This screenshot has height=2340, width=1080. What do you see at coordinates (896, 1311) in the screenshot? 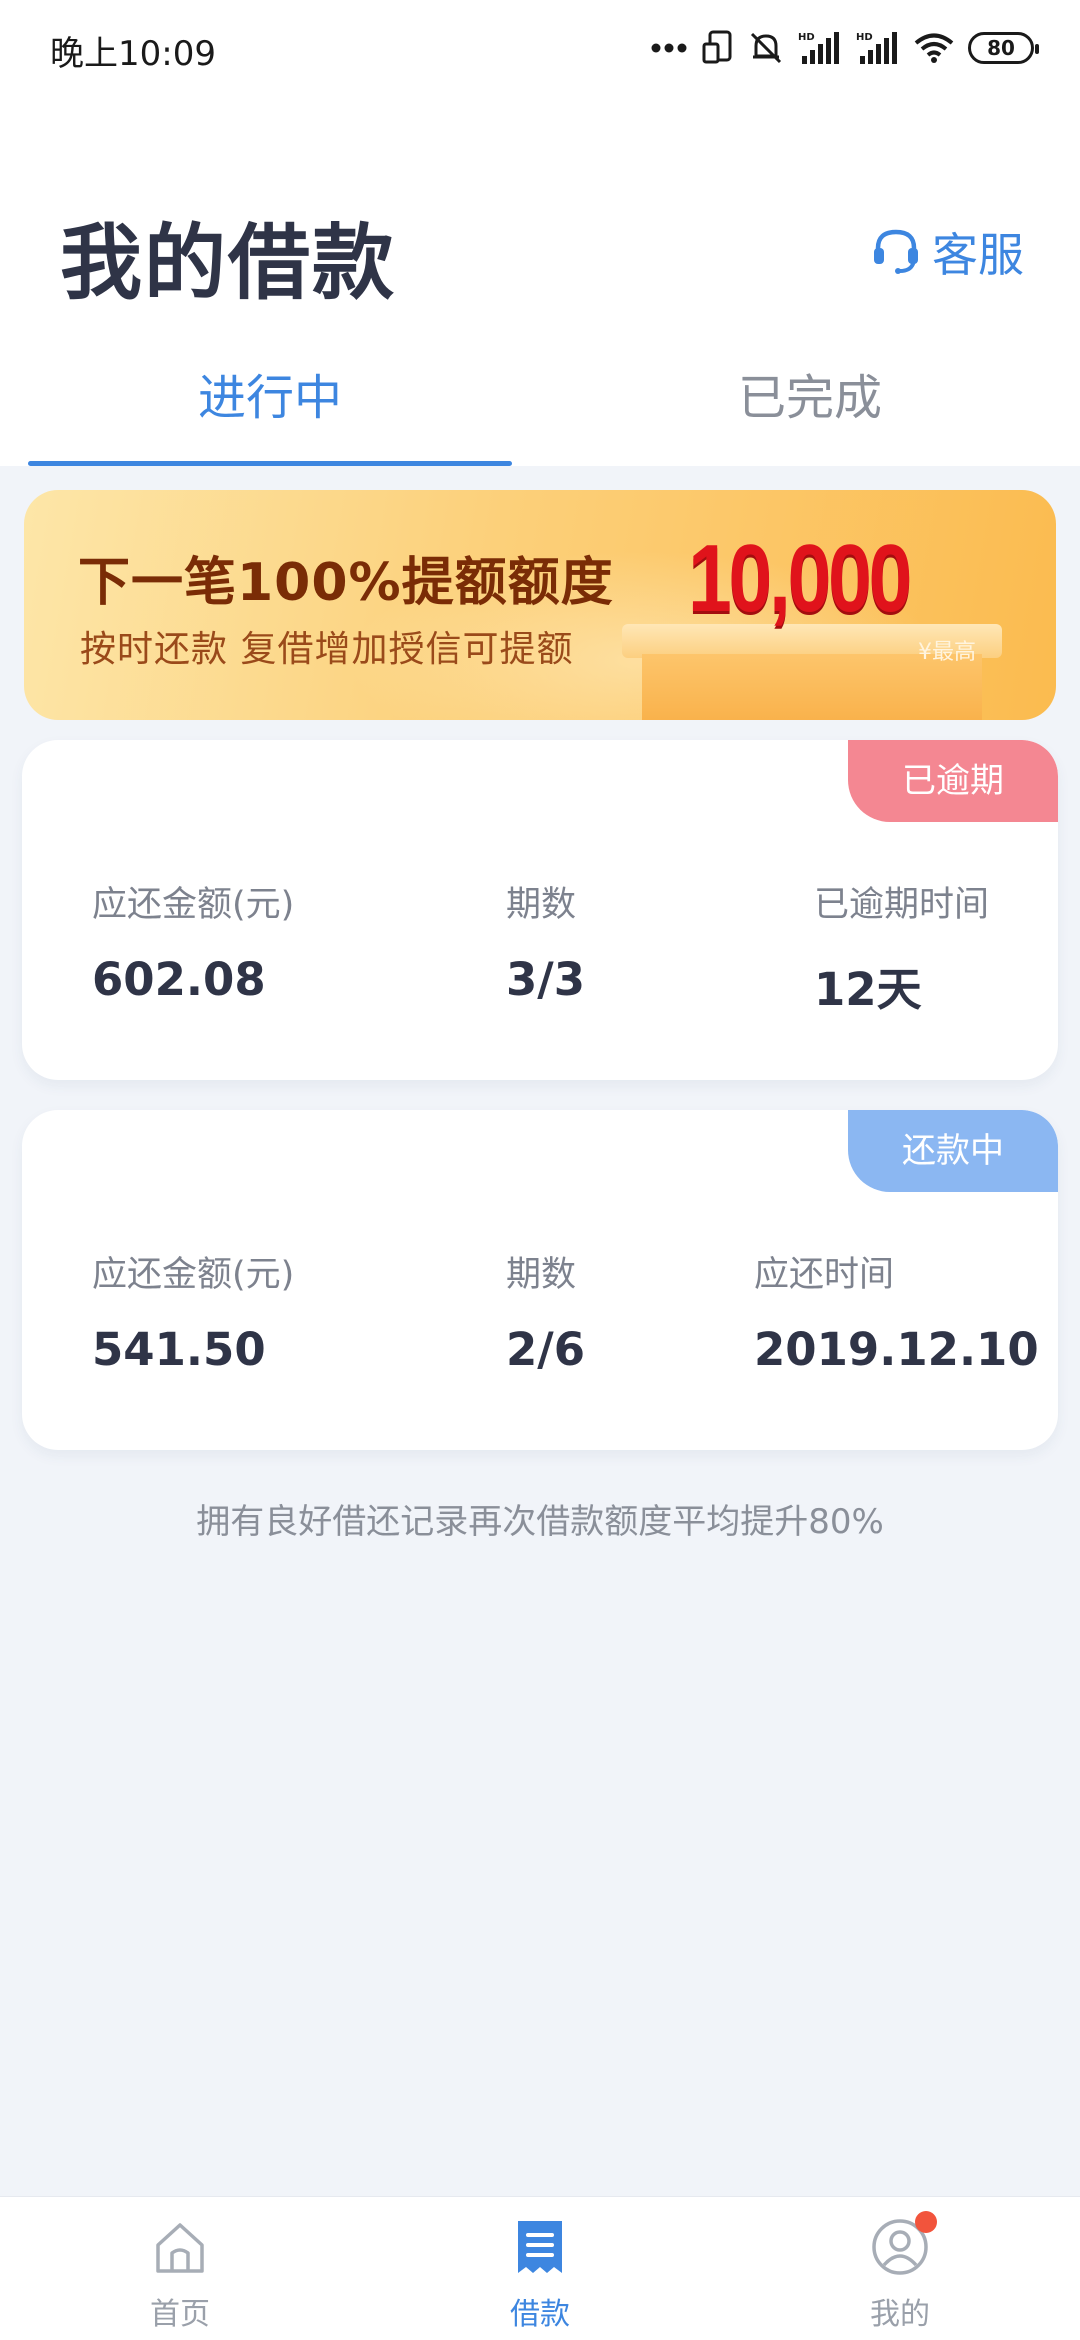
I see `due-date-field: 应还时间 2019.12.10` at bounding box center [896, 1311].